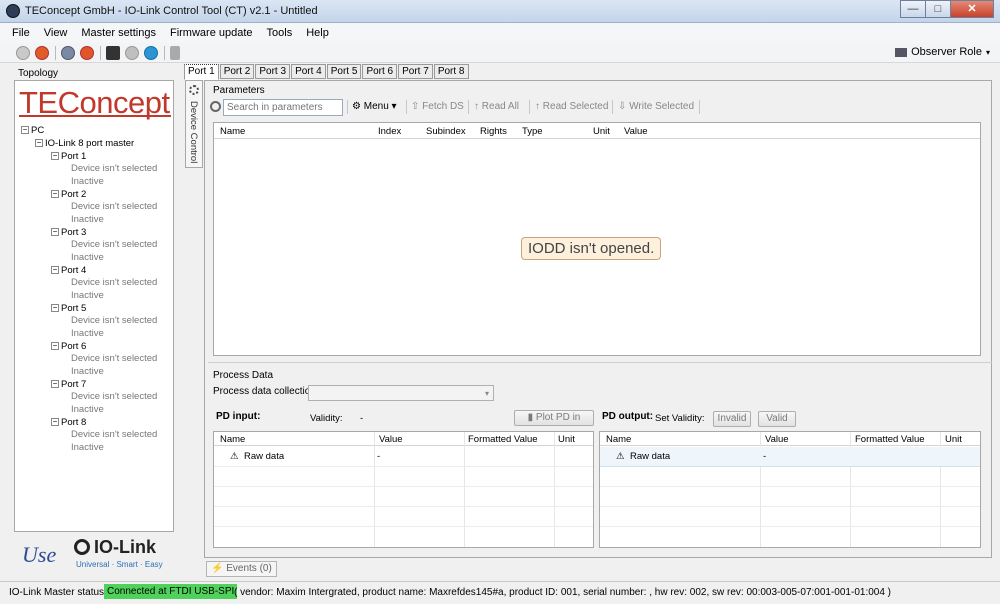 The image size is (1000, 604). Describe the element at coordinates (374, 106) in the screenshot. I see `menu-button: ⚙ Menu ▾` at that location.